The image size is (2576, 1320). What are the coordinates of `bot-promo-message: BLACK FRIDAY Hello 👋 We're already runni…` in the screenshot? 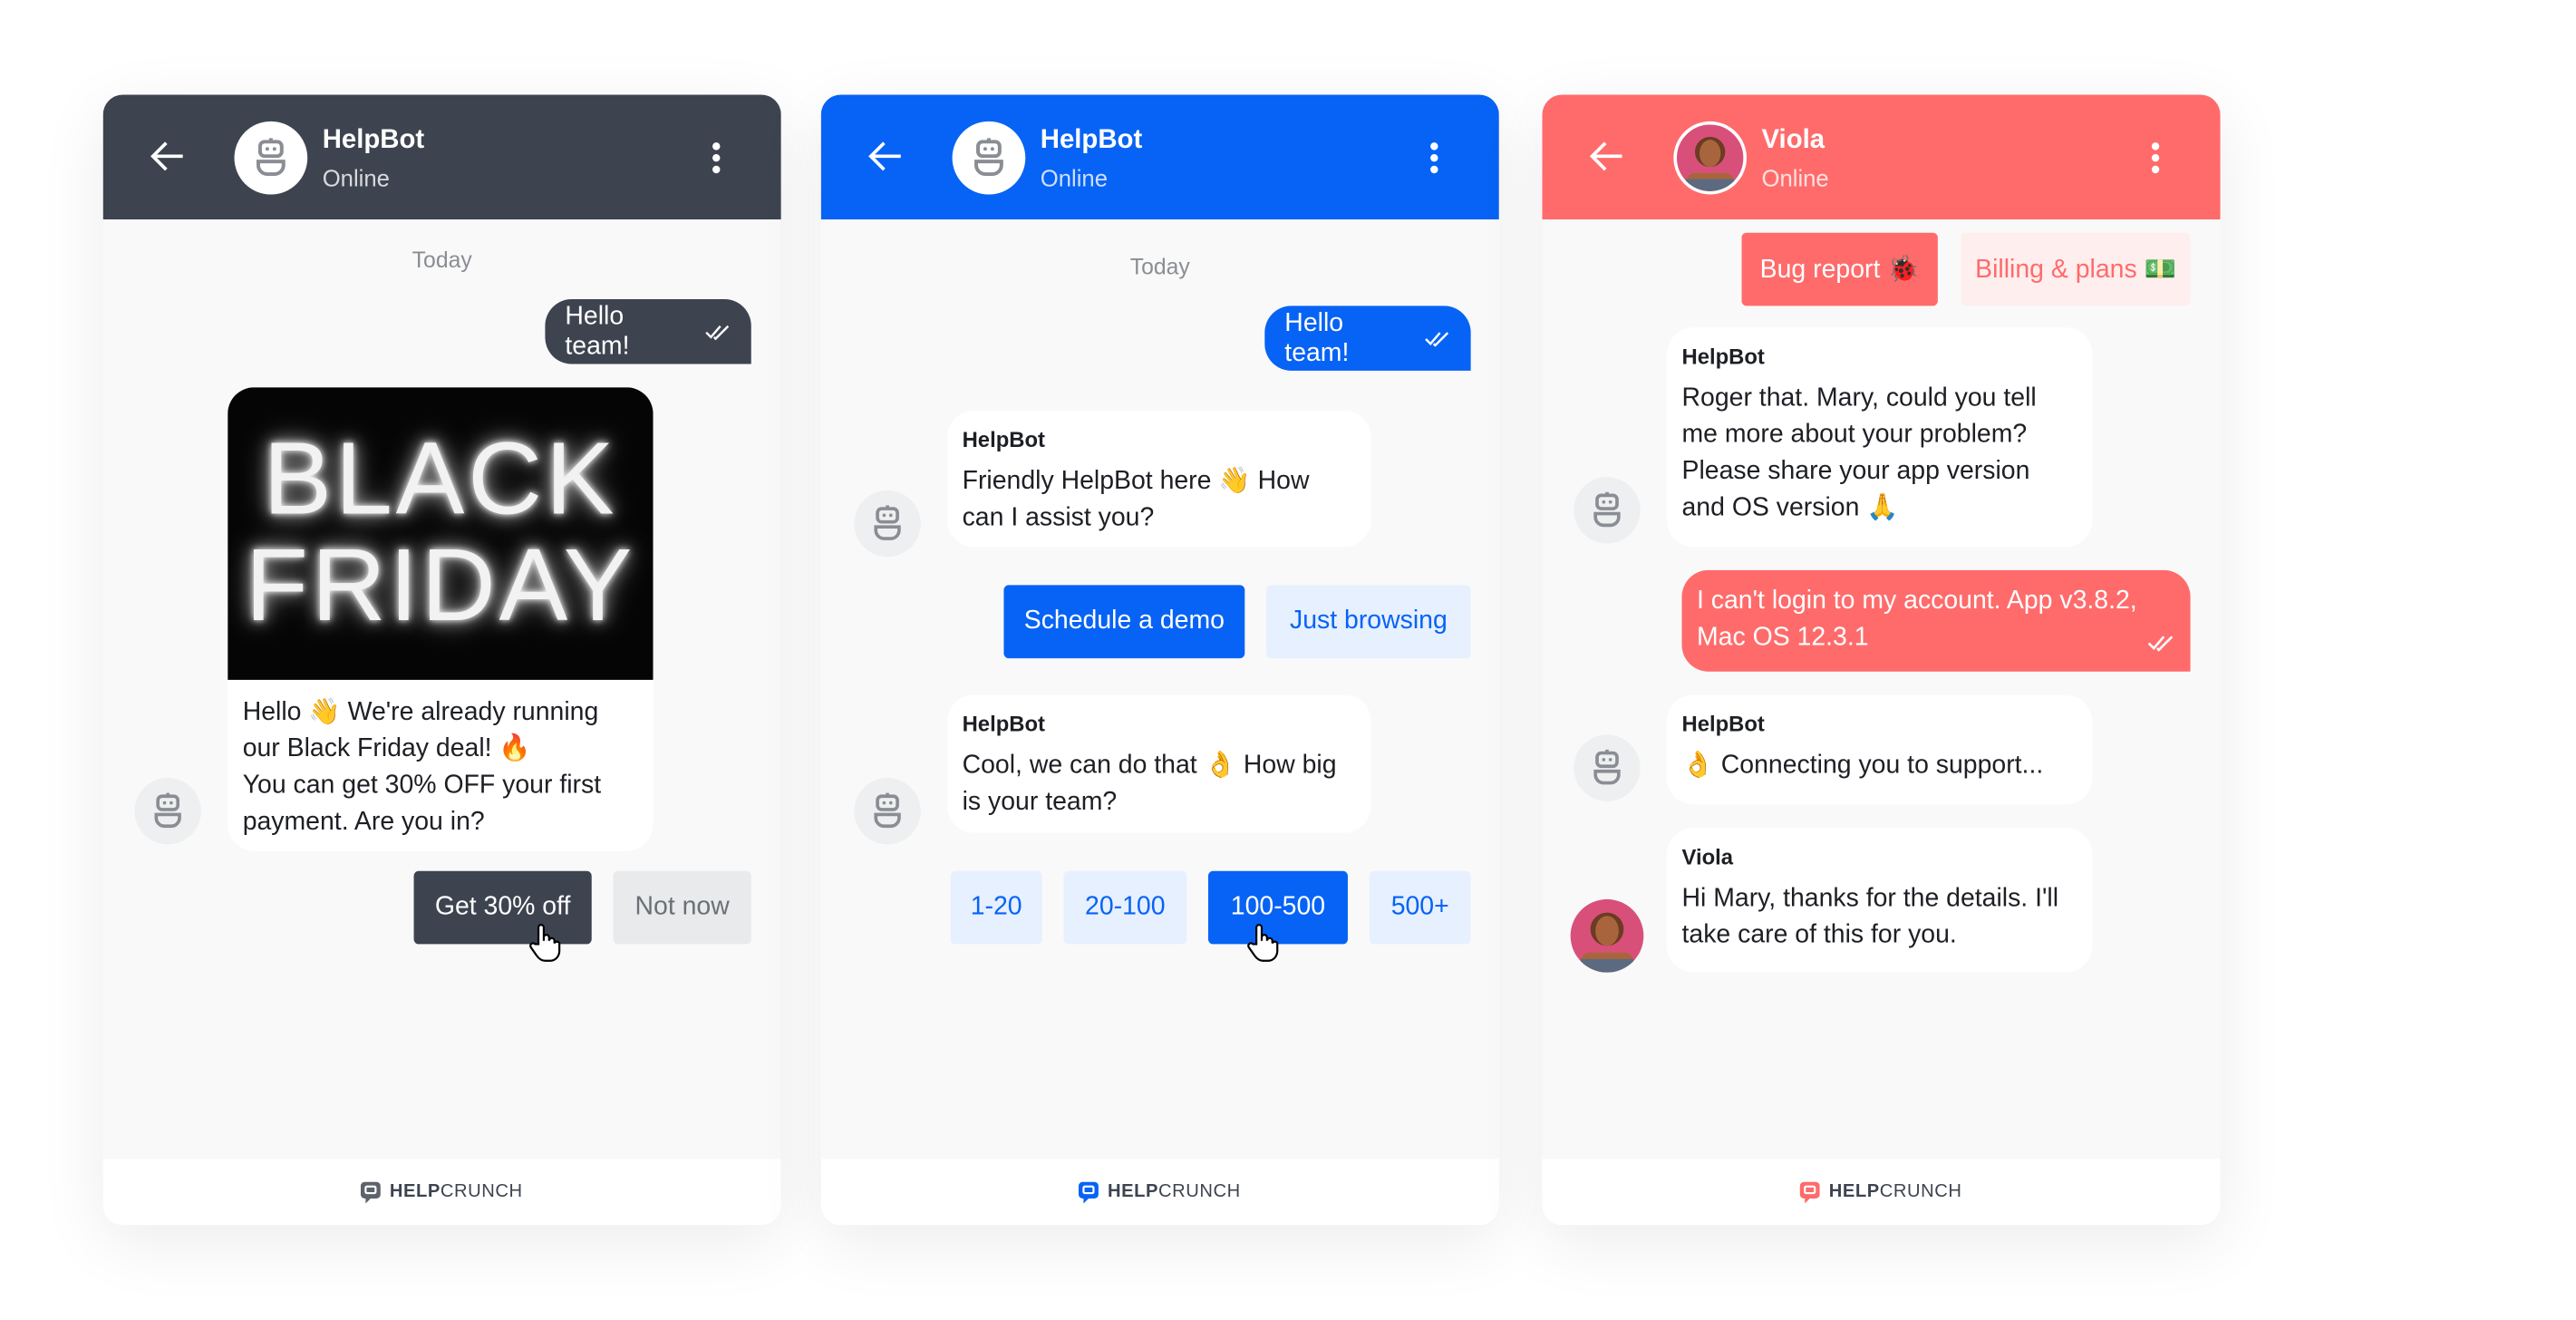 It's located at (441, 619).